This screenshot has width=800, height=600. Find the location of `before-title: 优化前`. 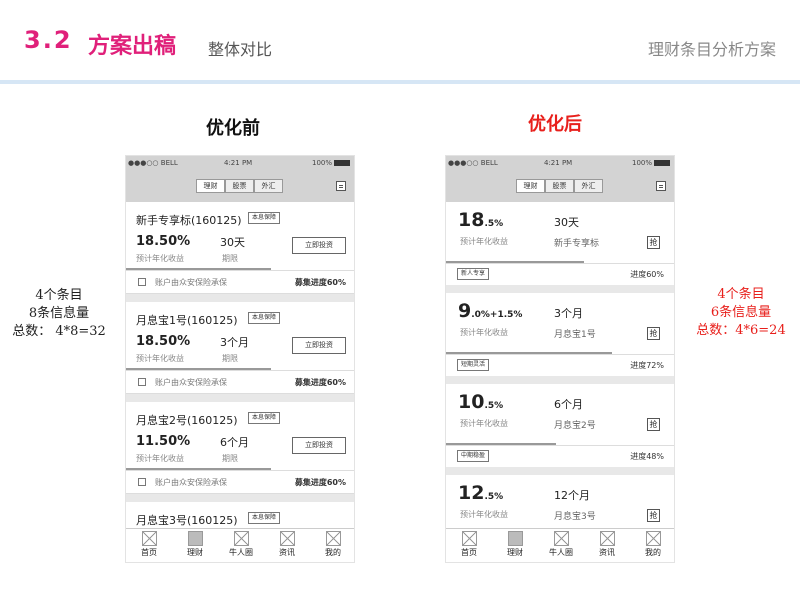

before-title: 优化前 is located at coordinates (233, 128).